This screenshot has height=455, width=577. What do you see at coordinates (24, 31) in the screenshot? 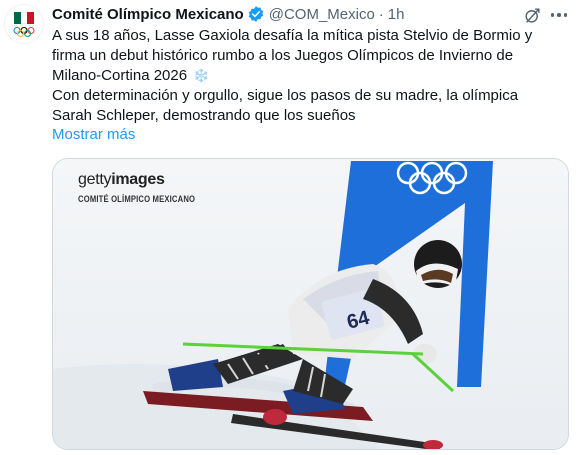
I see `olympic-rings-icon` at bounding box center [24, 31].